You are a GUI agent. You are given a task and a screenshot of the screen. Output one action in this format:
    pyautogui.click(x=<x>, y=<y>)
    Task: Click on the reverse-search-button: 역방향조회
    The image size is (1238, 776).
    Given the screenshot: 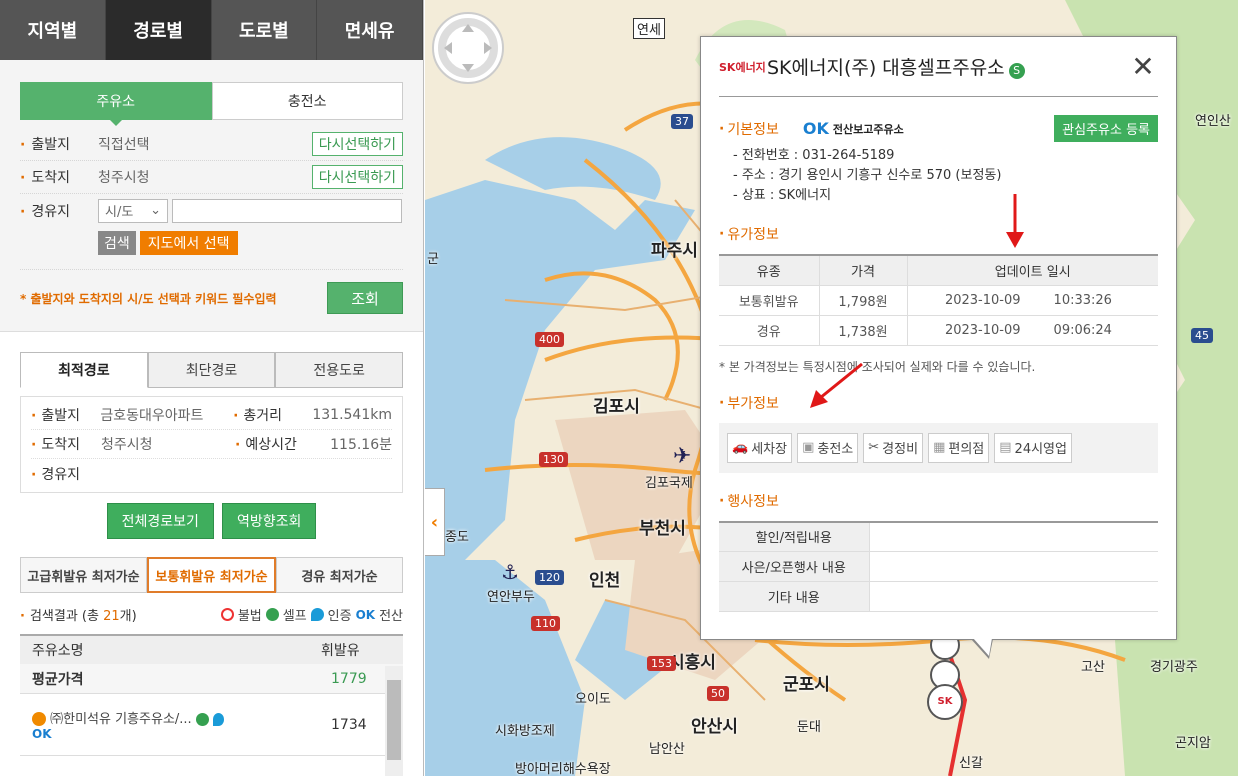 What is the action you would take?
    pyautogui.click(x=269, y=521)
    